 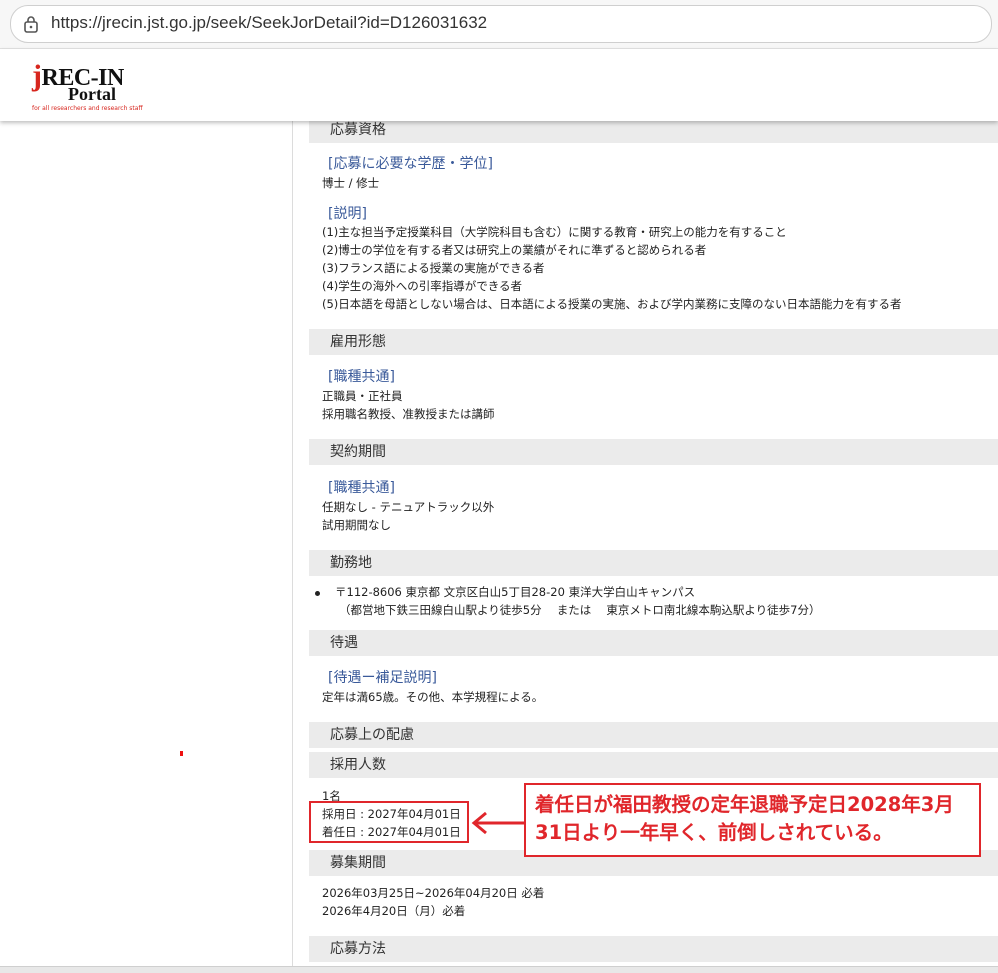 I want to click on qualification-line: (4)学生の海外への引率指導ができる者, so click(x=422, y=286).